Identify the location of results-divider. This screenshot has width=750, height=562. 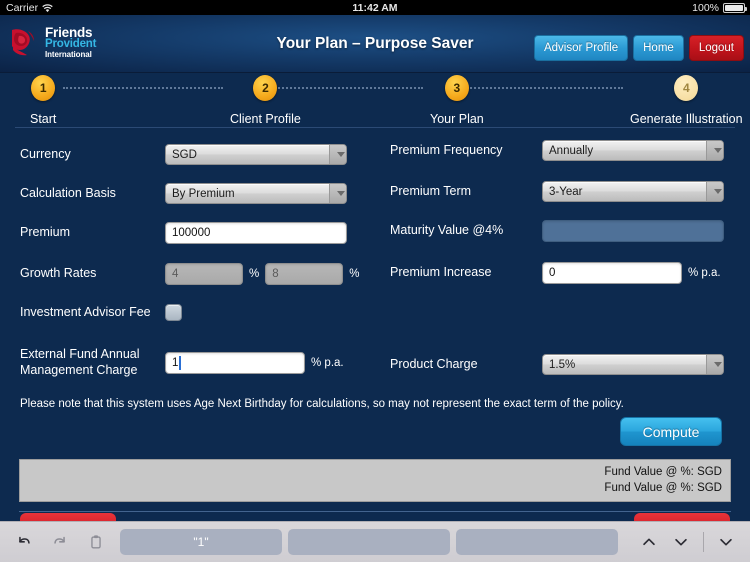
(375, 511).